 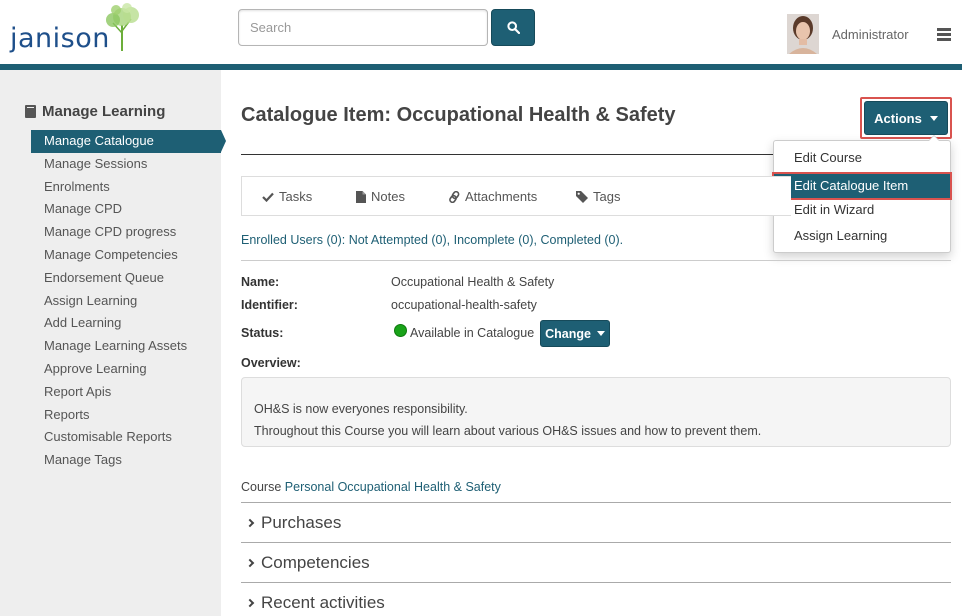 What do you see at coordinates (582, 196) in the screenshot?
I see `tag-icon` at bounding box center [582, 196].